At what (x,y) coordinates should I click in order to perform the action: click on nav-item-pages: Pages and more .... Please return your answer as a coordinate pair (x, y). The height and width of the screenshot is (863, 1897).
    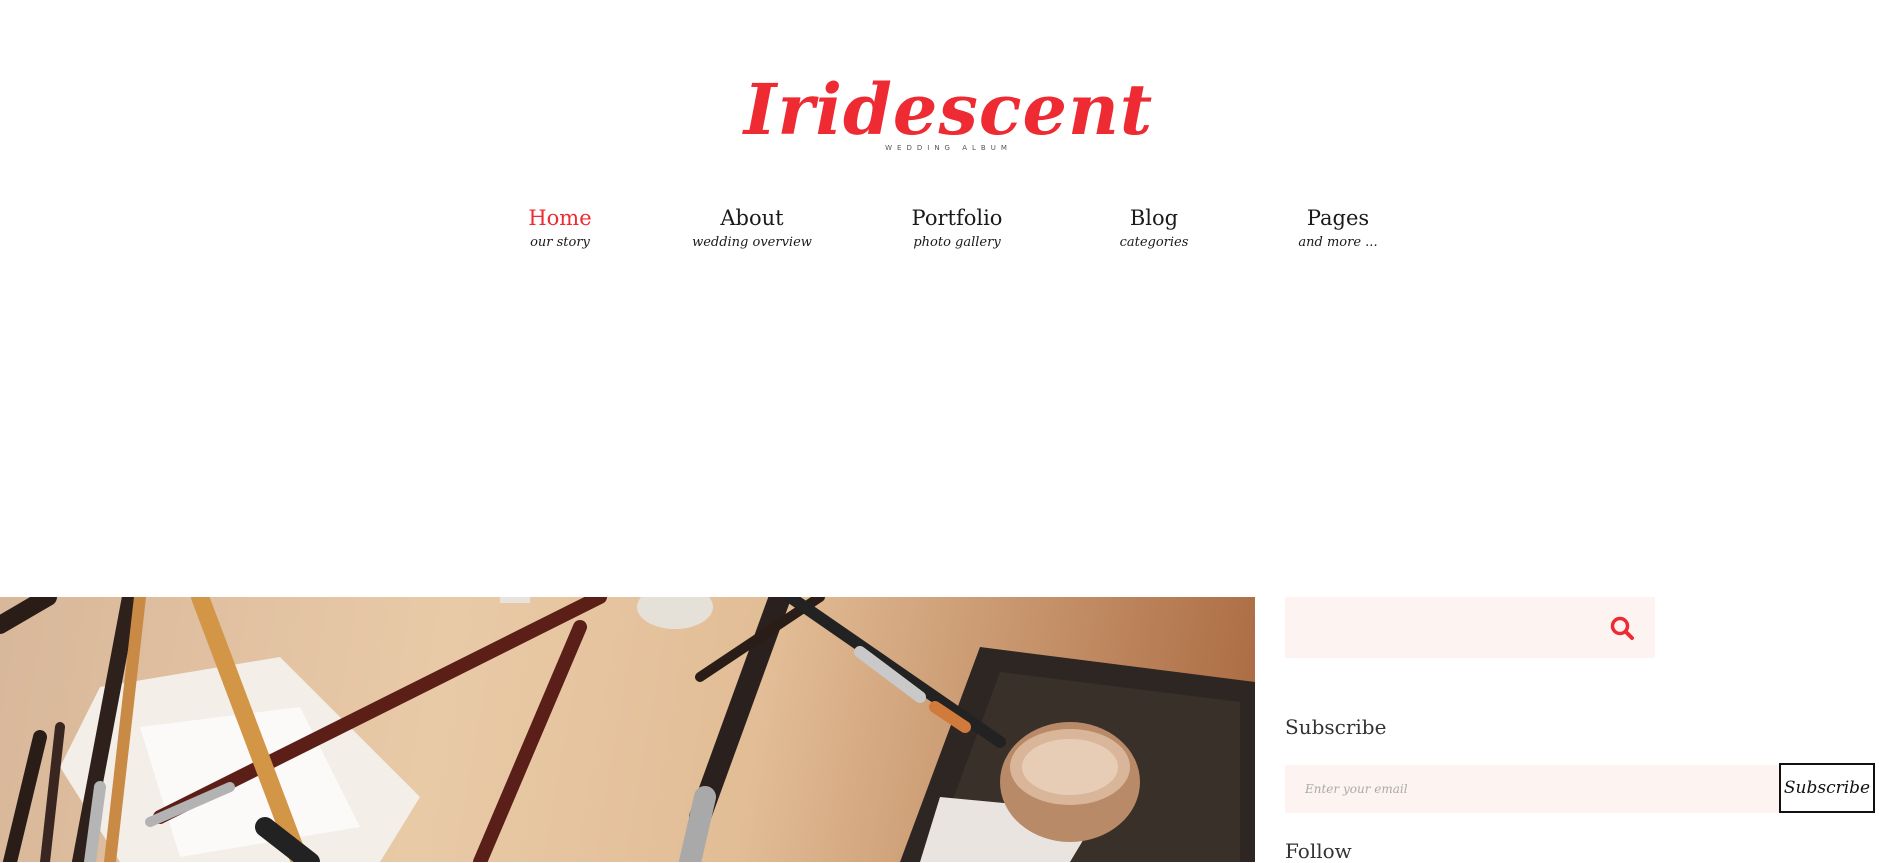
    Looking at the image, I should click on (1338, 229).